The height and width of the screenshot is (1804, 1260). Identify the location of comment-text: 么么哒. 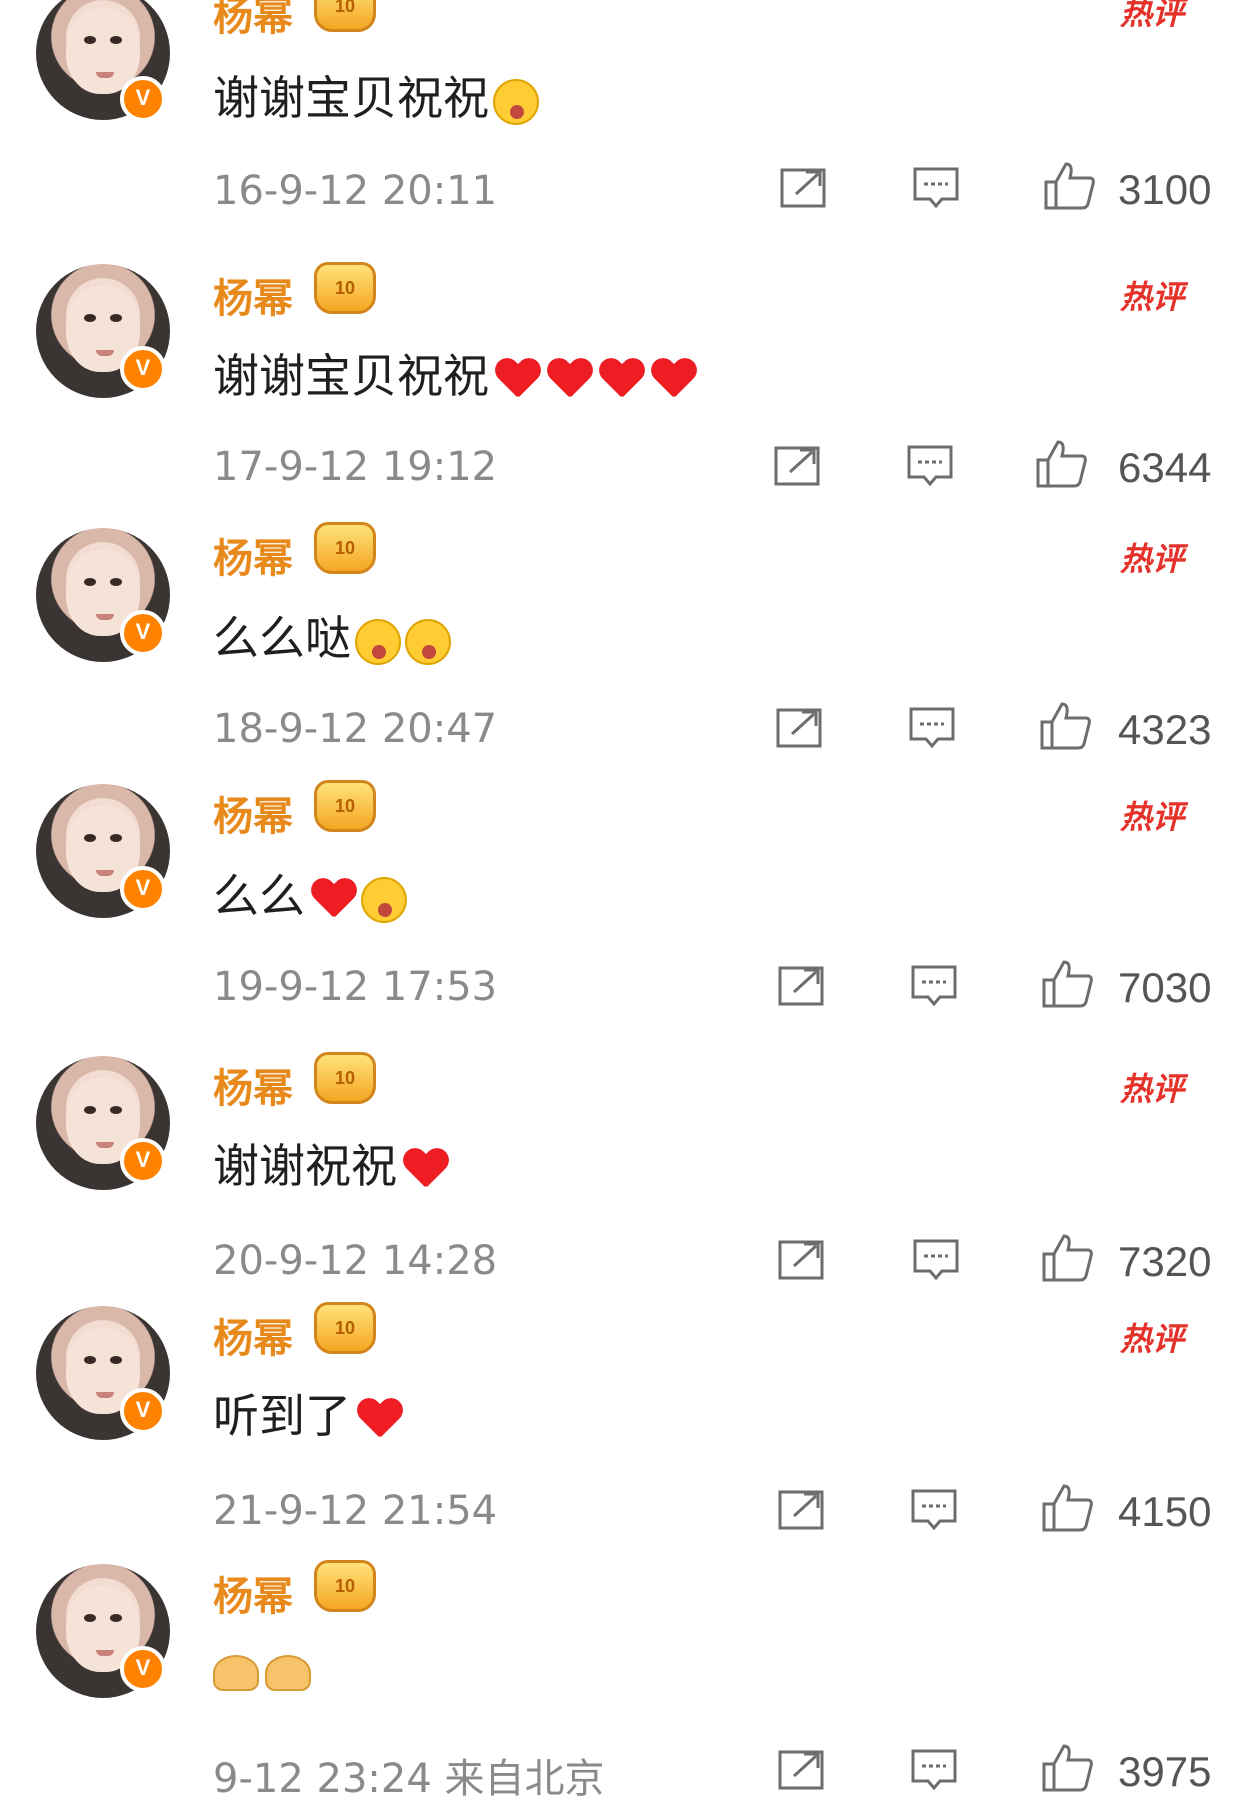
(332, 635).